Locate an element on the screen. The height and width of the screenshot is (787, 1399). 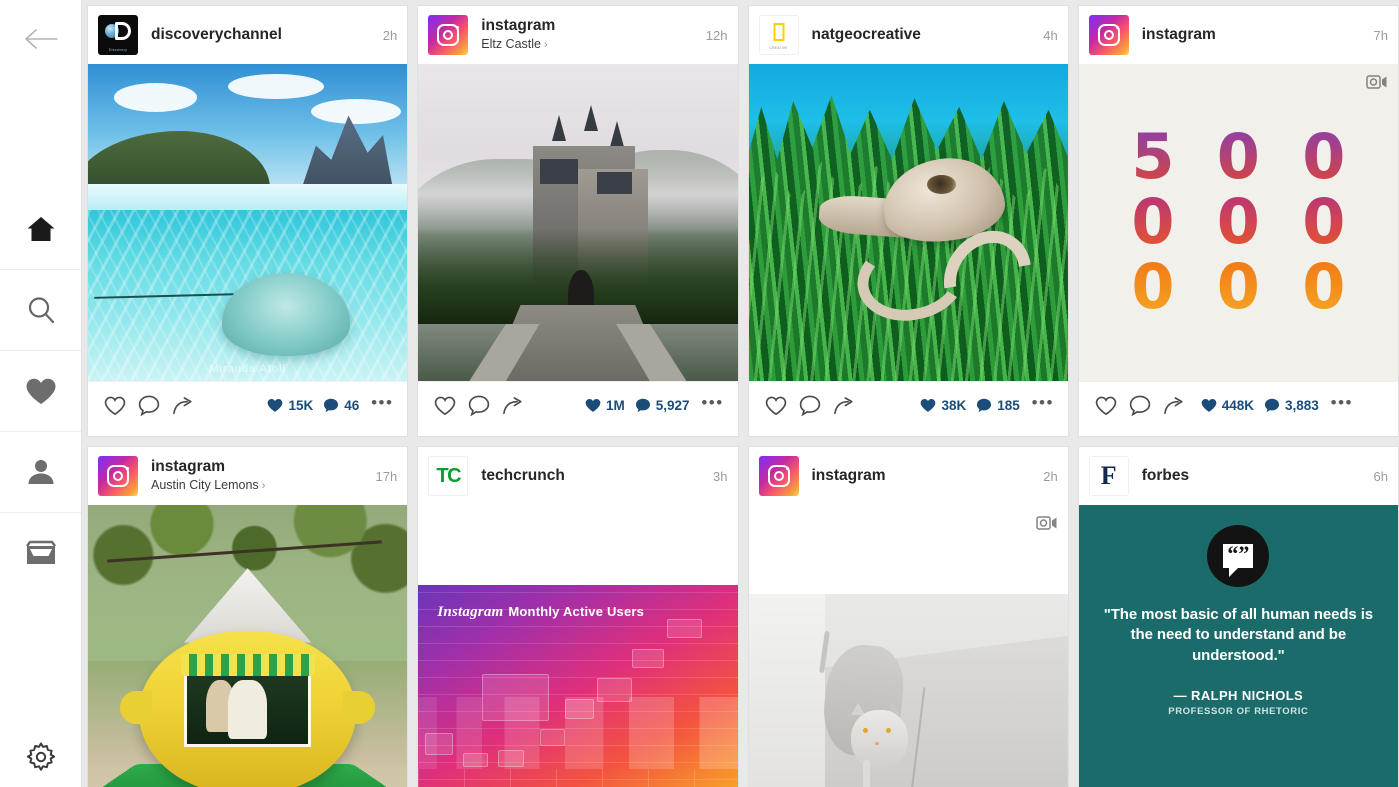
comment-count: 3,883 is located at coordinates (1291, 405).